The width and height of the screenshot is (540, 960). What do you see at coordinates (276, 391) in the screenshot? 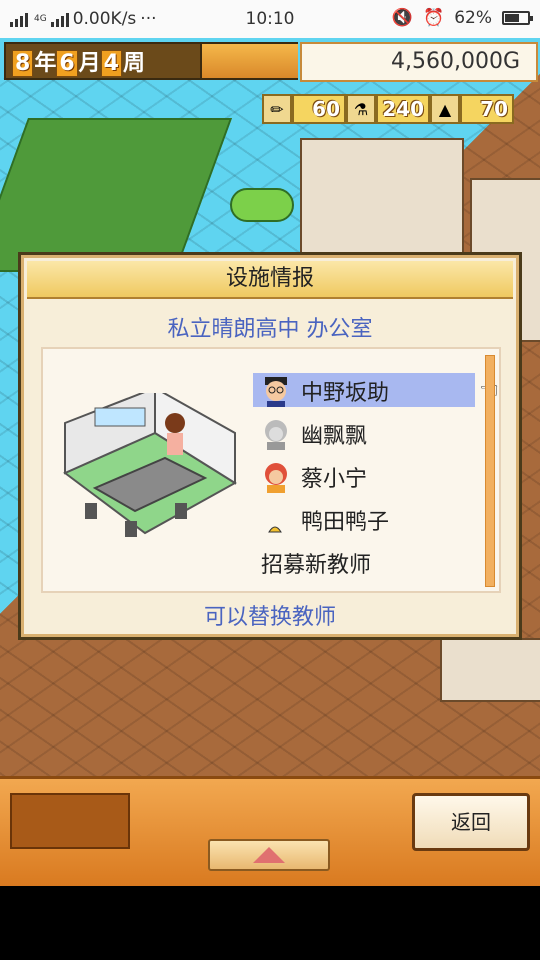
I see `teacher-glasses-avatar` at bounding box center [276, 391].